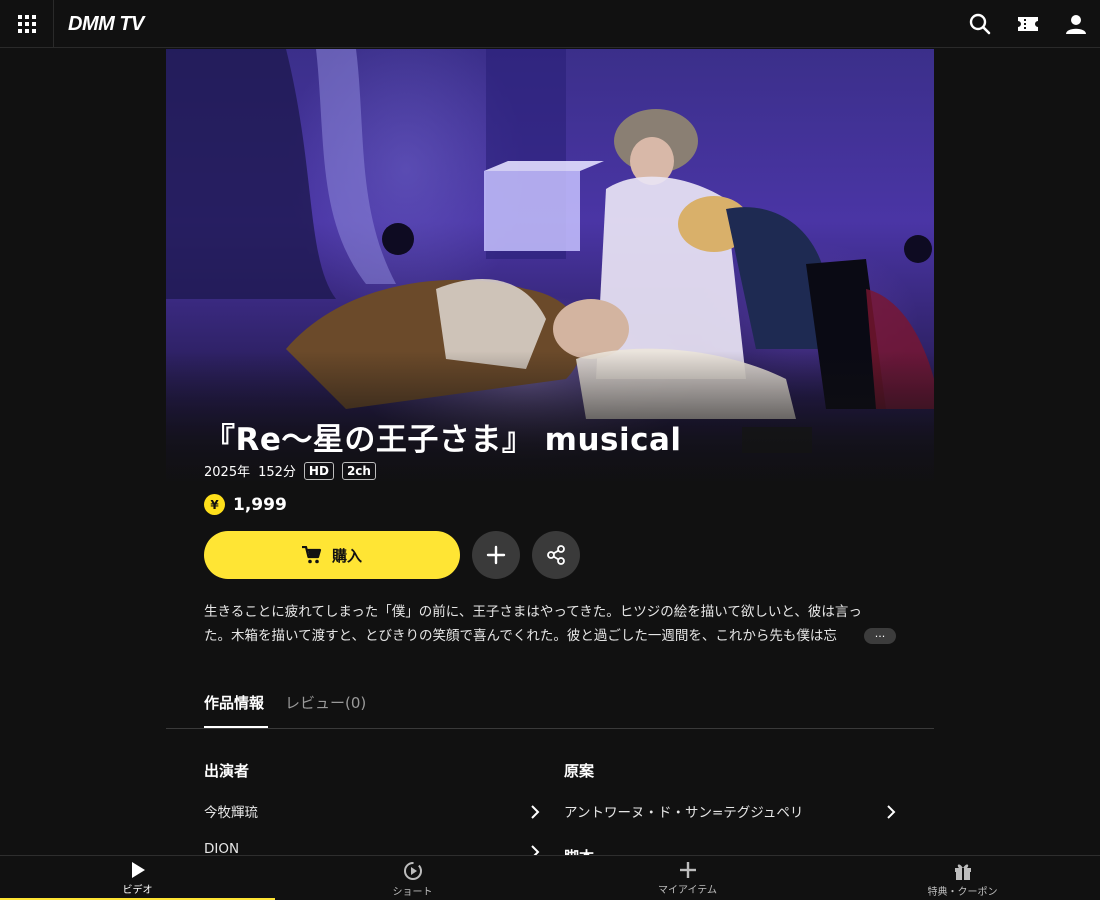 The height and width of the screenshot is (900, 1100). I want to click on original-row: アントワーヌ・ド・サン=テグジュペリ, so click(730, 813).